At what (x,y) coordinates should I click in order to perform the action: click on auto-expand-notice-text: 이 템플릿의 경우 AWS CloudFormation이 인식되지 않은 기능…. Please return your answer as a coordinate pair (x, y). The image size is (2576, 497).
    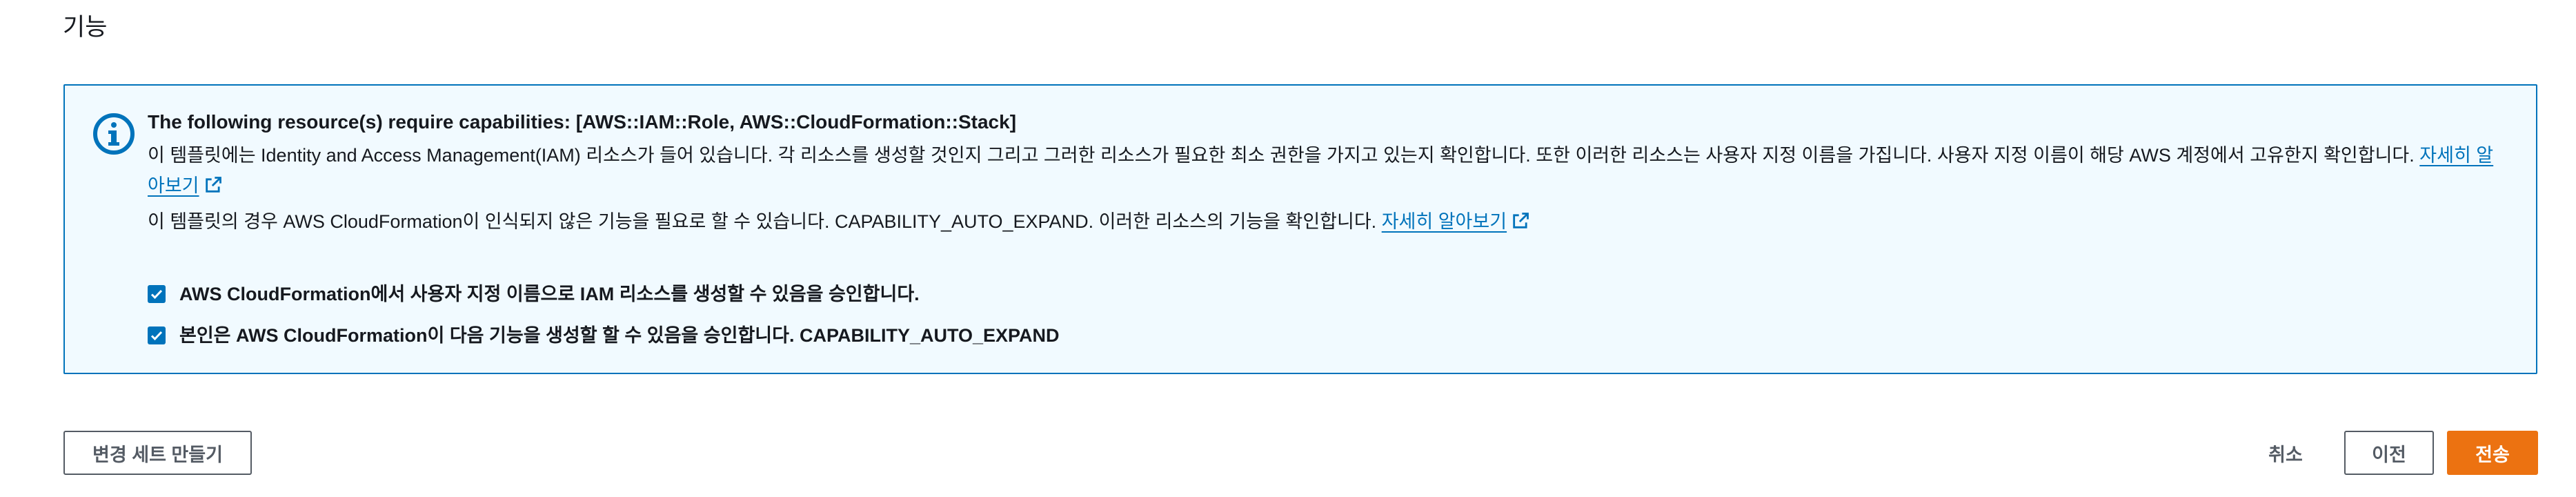
    Looking at the image, I should click on (765, 221).